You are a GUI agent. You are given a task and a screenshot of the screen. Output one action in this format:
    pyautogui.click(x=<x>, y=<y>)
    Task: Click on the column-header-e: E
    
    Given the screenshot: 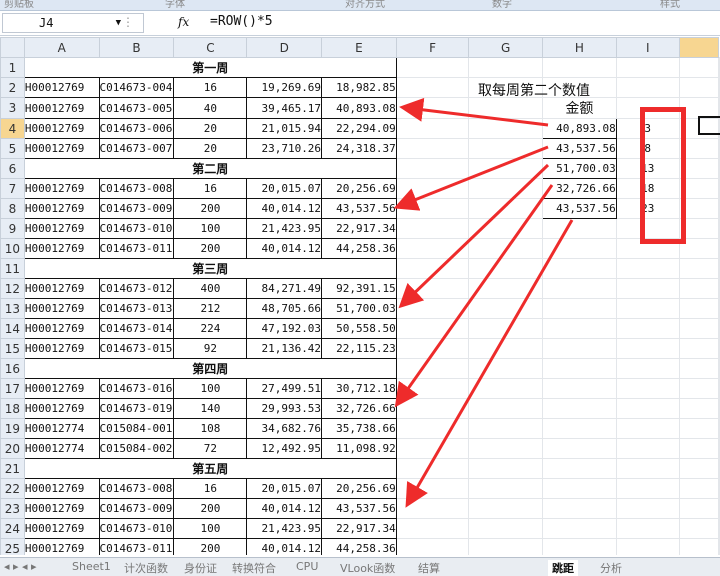 What is the action you would take?
    pyautogui.click(x=359, y=47)
    